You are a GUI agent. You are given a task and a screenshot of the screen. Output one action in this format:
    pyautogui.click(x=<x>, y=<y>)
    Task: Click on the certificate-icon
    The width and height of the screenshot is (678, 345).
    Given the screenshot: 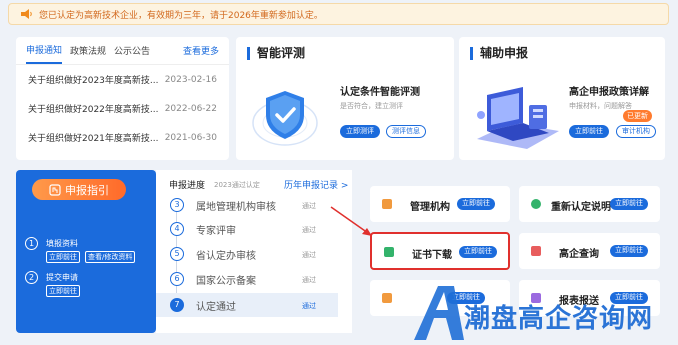 What is the action you would take?
    pyautogui.click(x=389, y=252)
    